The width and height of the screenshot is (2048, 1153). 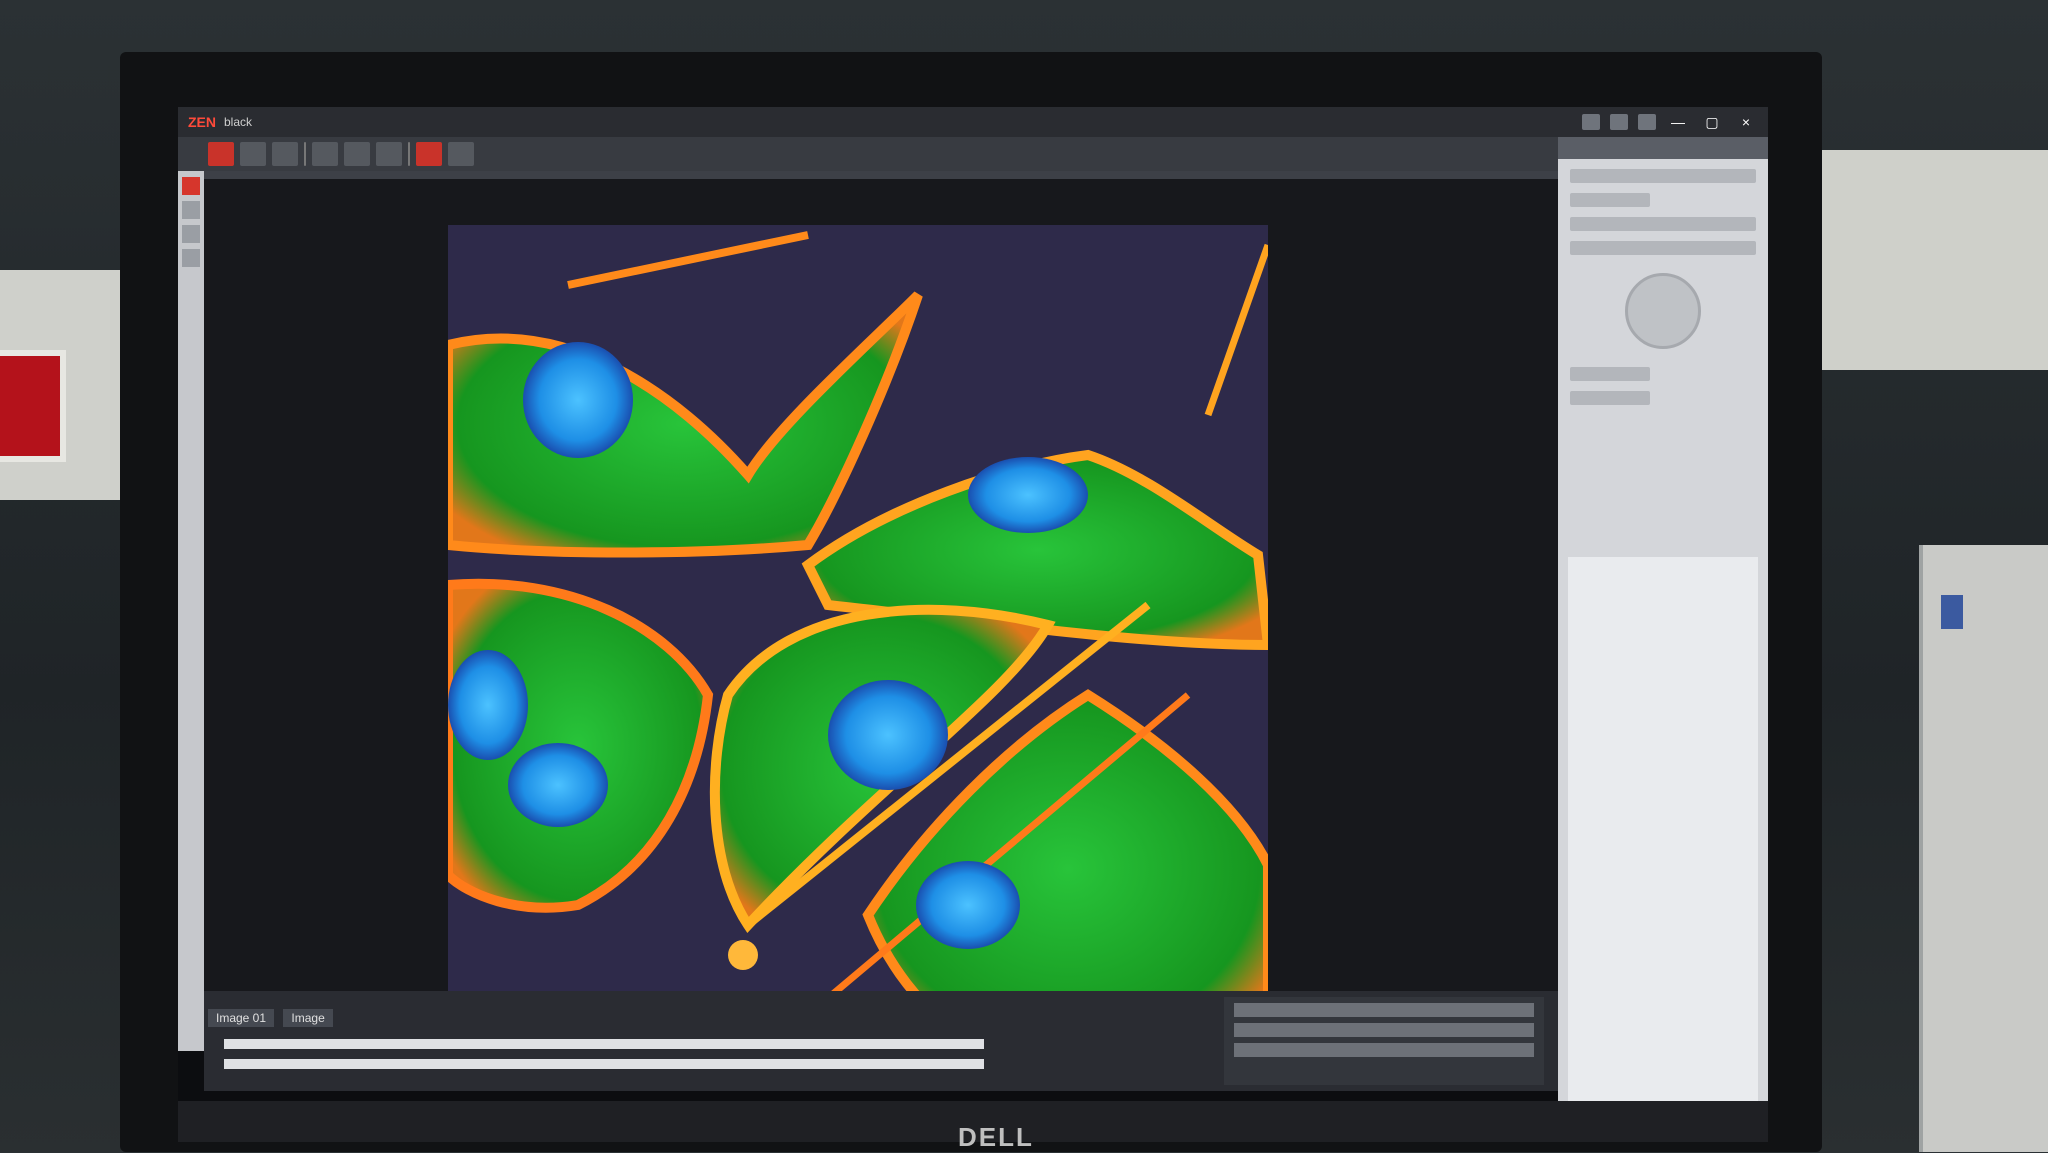 I want to click on tool-layout-icon, so click(x=357, y=154).